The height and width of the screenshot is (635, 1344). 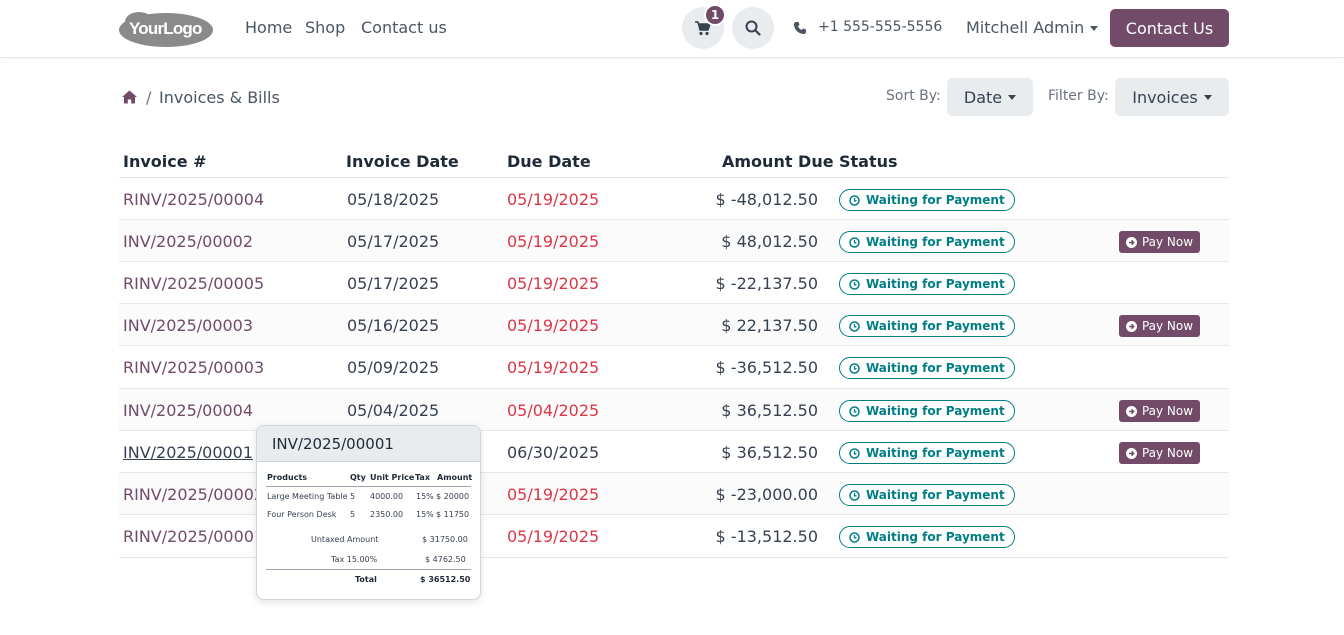 I want to click on nav-home: Home, so click(x=268, y=27).